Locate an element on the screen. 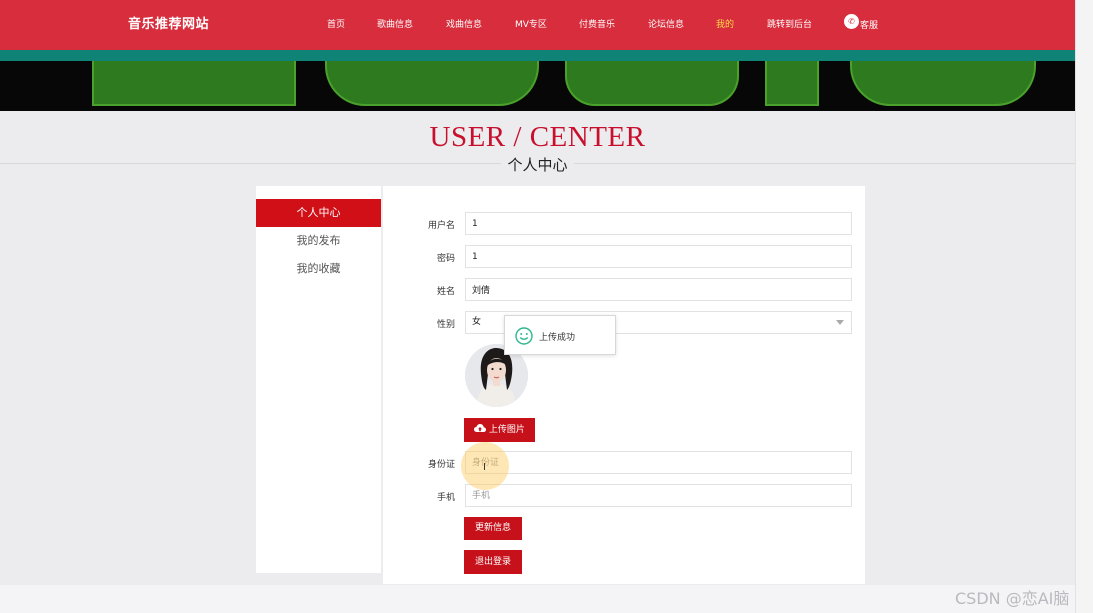 This screenshot has width=1093, height=613. phone-field is located at coordinates (658, 495).